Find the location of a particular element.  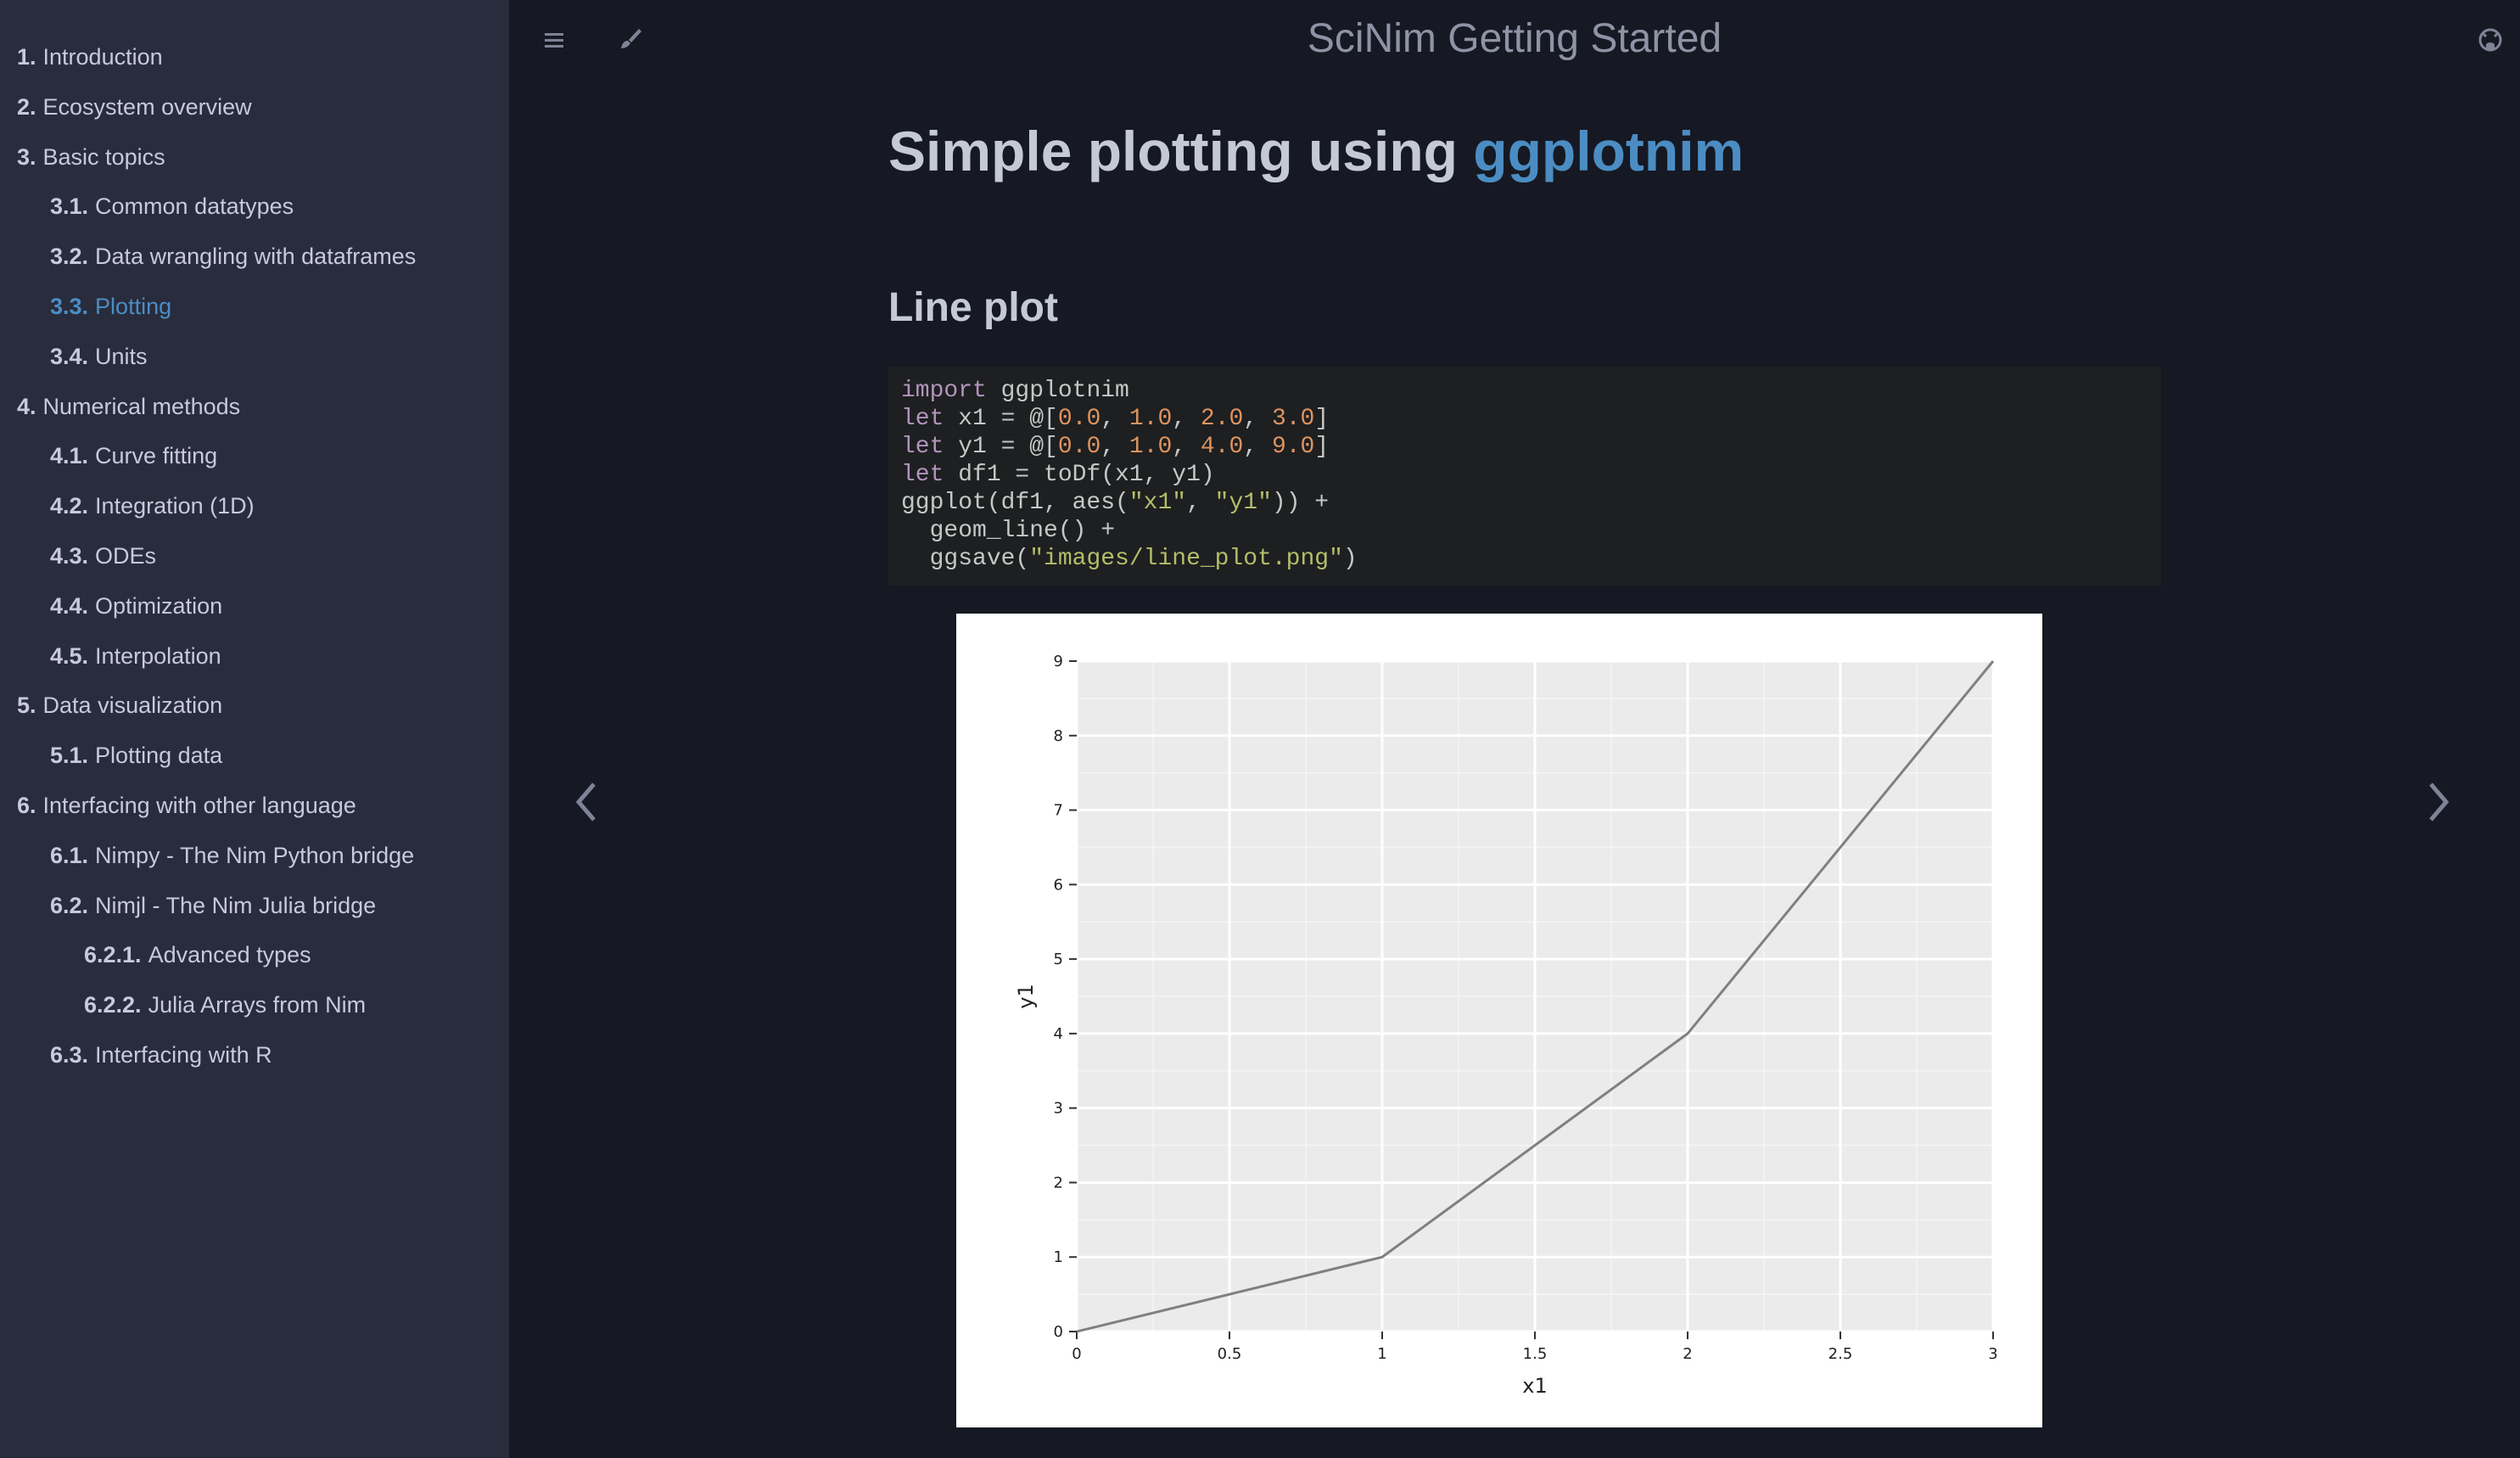

sidebar-item-julia-arrays: 6.2.2. Julia Arrays from Nim is located at coordinates (254, 1012).